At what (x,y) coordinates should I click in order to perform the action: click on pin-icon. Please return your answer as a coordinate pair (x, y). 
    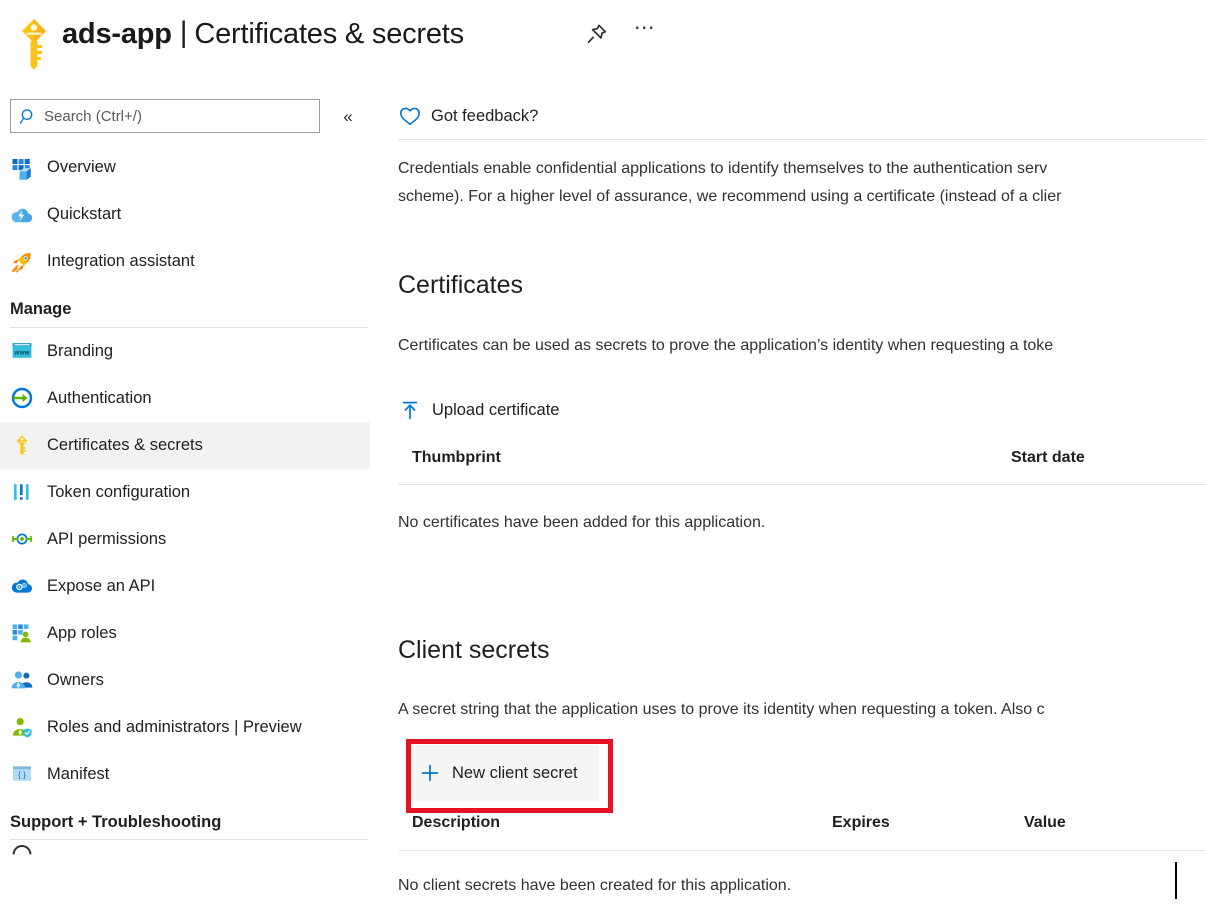
    Looking at the image, I should click on (597, 34).